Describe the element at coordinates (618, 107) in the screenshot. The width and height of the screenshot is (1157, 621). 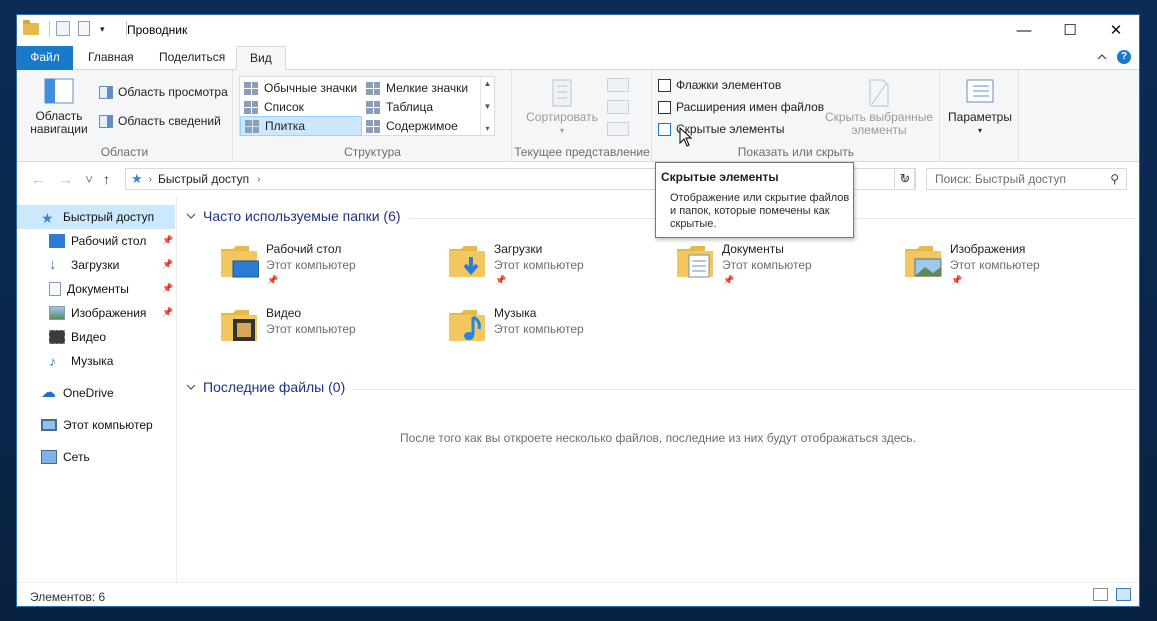
I see `add-columns-icon` at that location.